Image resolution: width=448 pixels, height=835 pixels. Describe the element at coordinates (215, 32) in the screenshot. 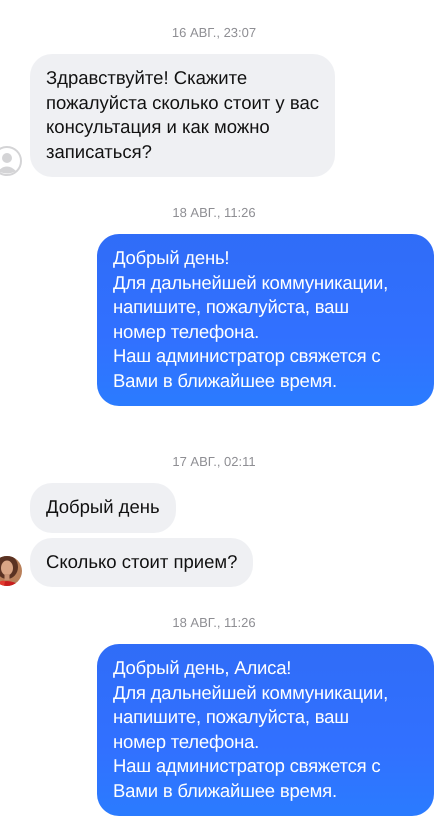

I see `message-timestamp: 16 АВГ., 23:07` at that location.